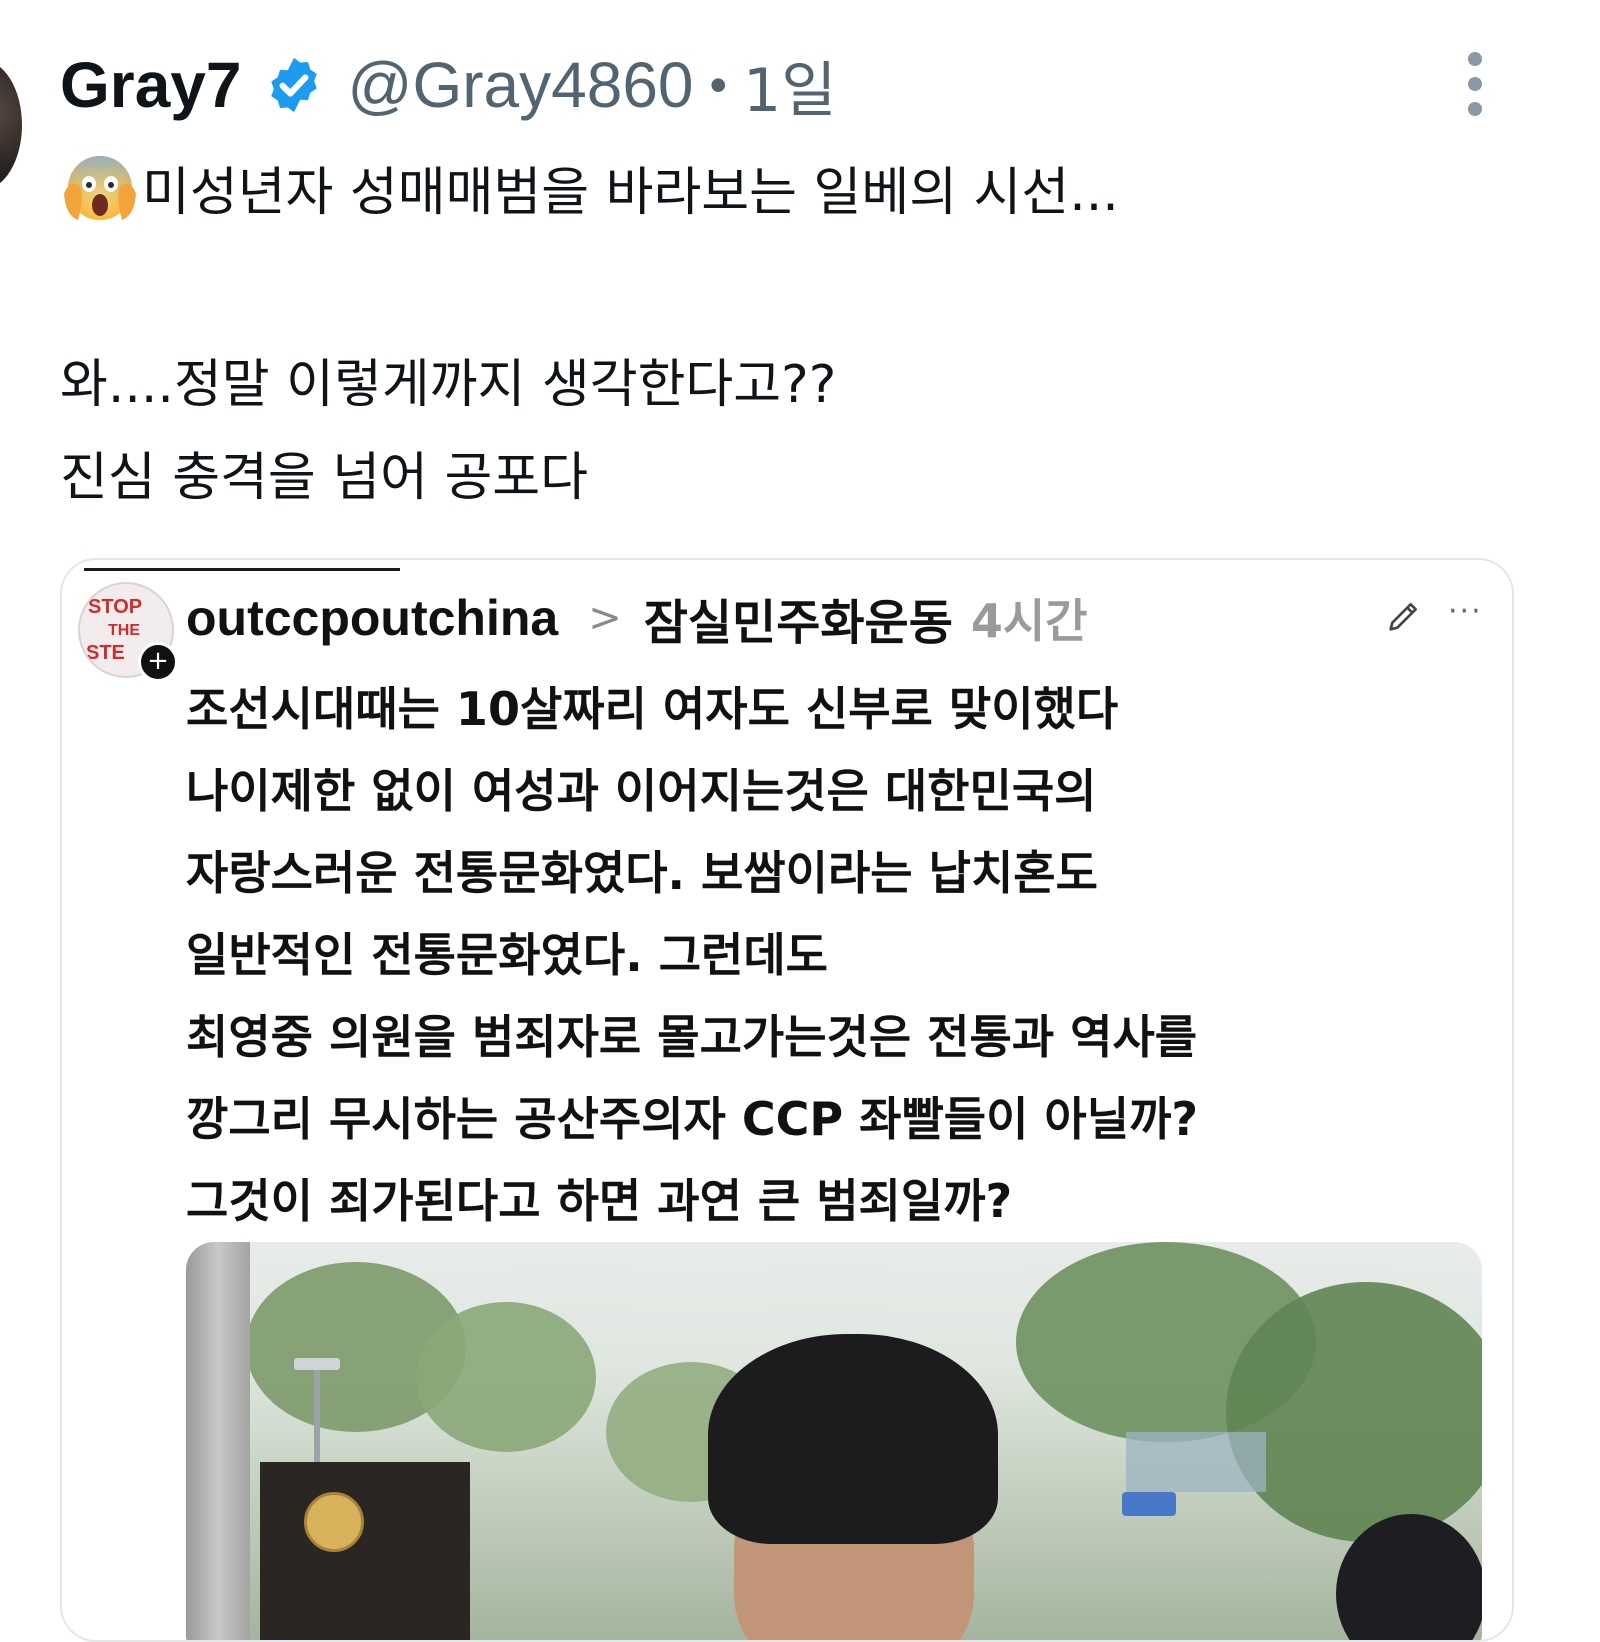 The height and width of the screenshot is (1642, 1600). What do you see at coordinates (324, 478) in the screenshot?
I see `tweet-text-line: 진심 충격을 넘어 공포다` at bounding box center [324, 478].